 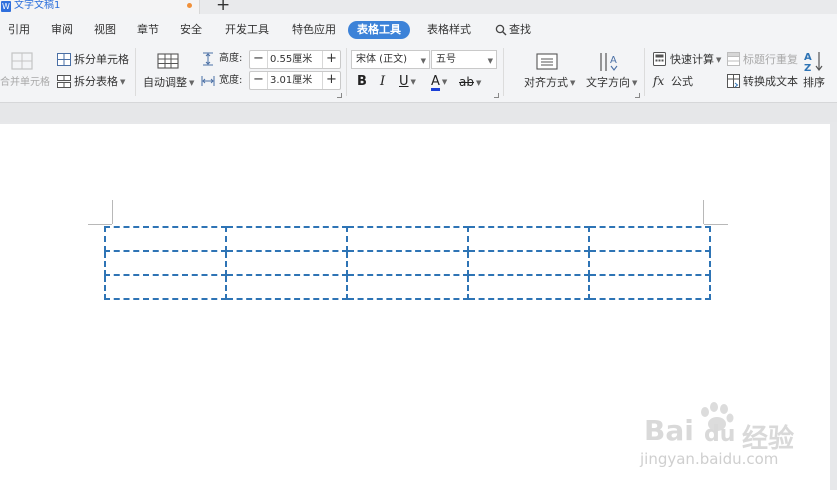 What do you see at coordinates (208, 59) in the screenshot?
I see `row-height-icon` at bounding box center [208, 59].